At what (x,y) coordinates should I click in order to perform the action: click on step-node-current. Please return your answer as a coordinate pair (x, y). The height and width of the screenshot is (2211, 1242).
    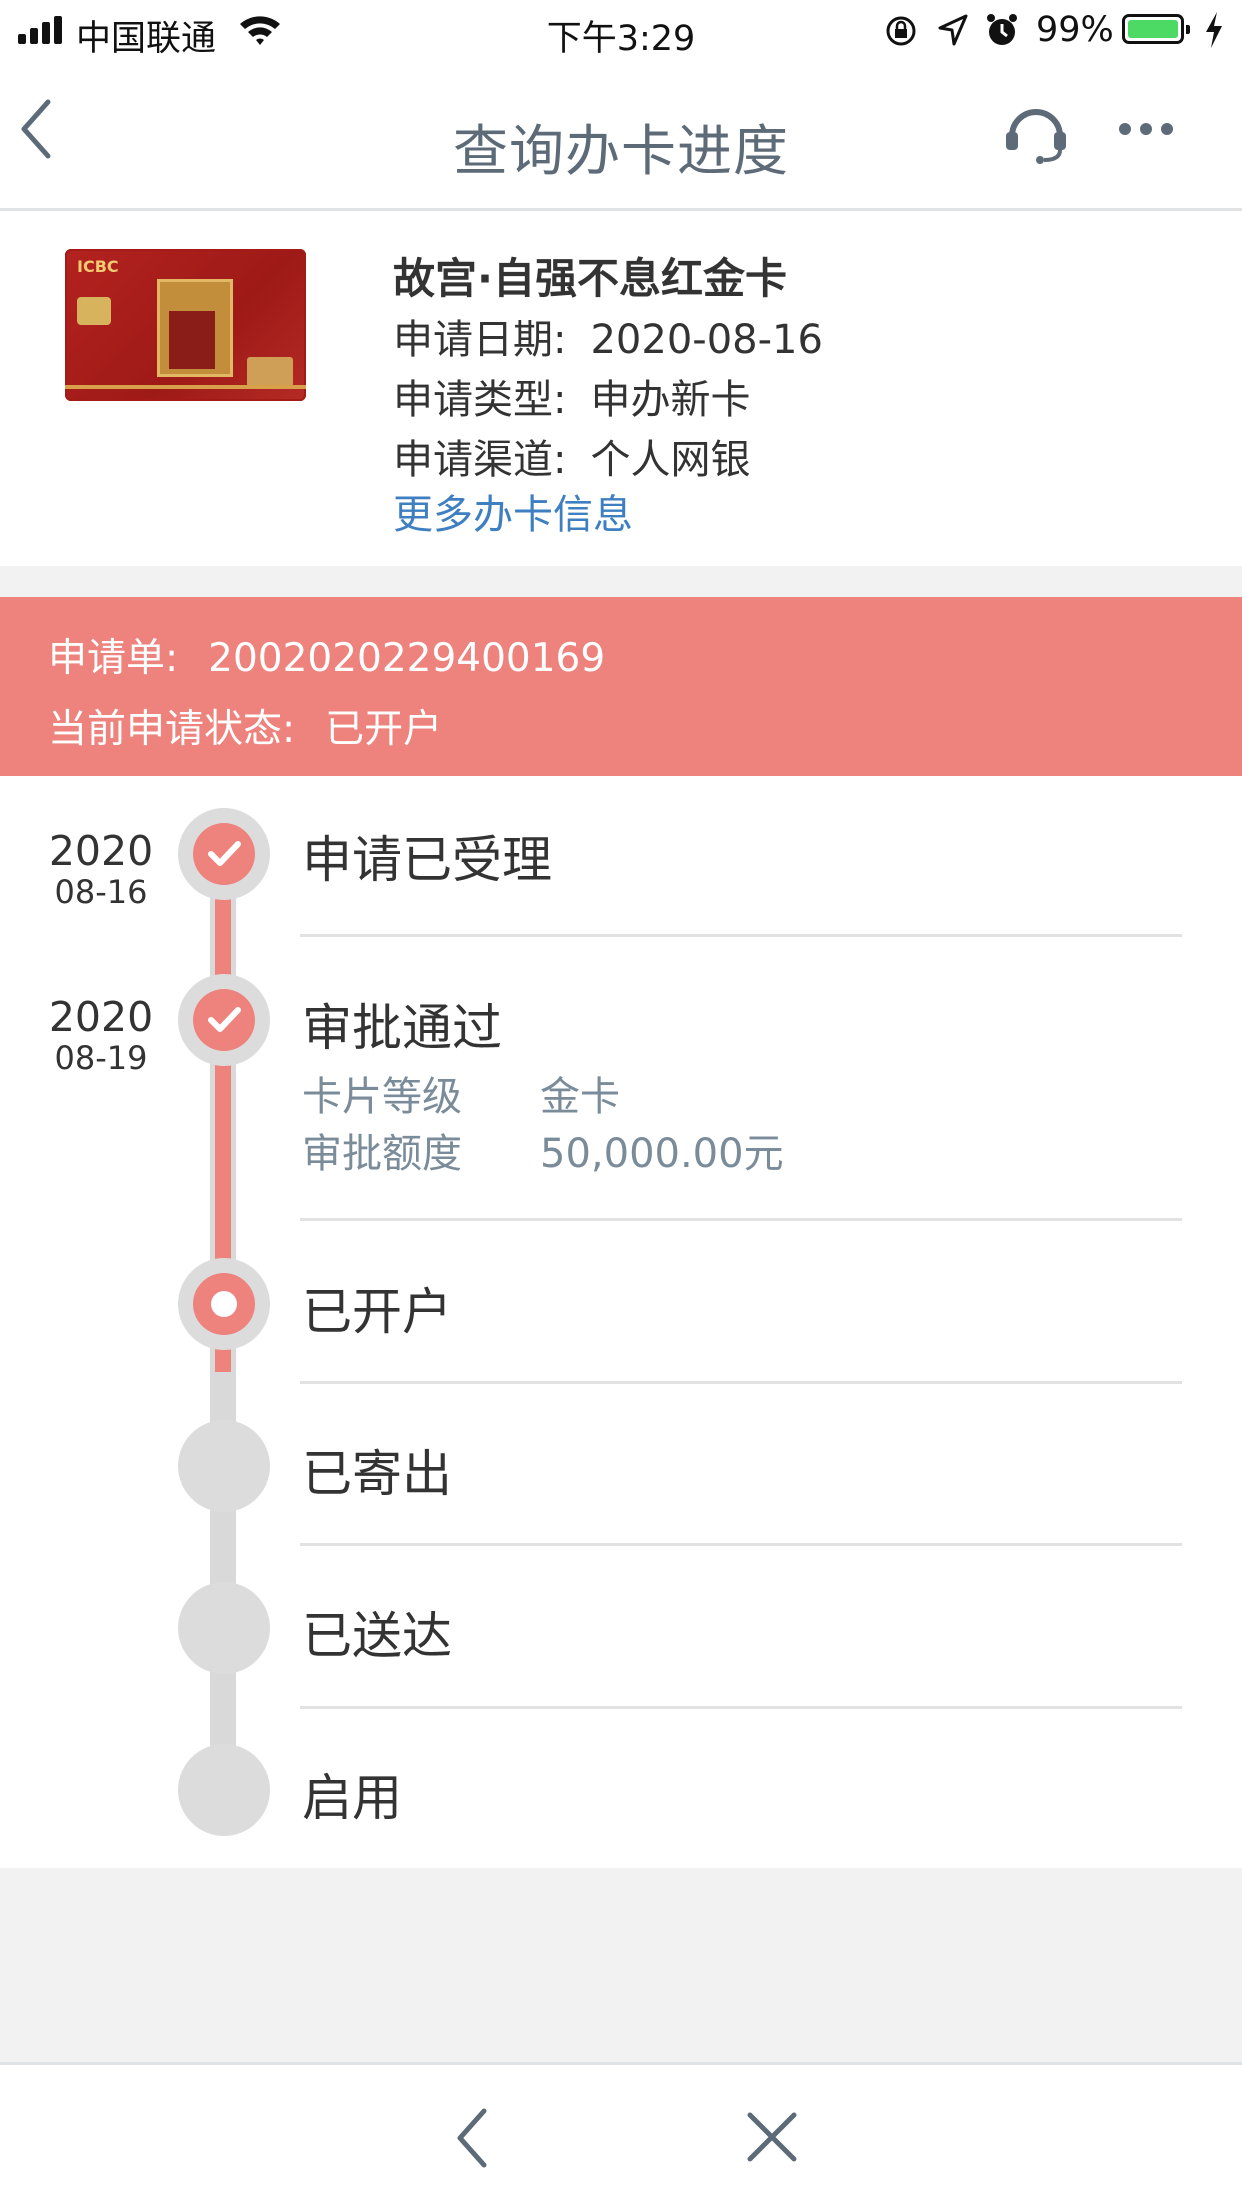
    Looking at the image, I should click on (224, 1304).